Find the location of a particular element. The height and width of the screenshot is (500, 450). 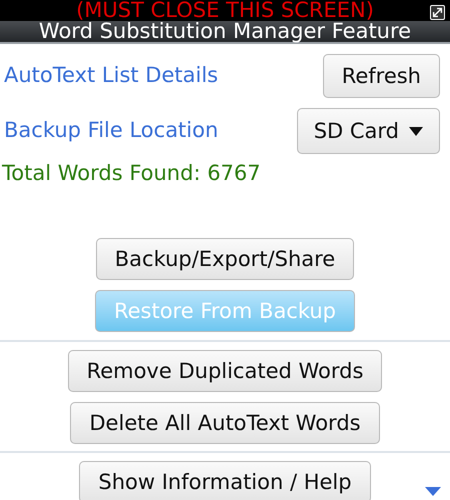

location-dropdown: SD Card is located at coordinates (368, 131).